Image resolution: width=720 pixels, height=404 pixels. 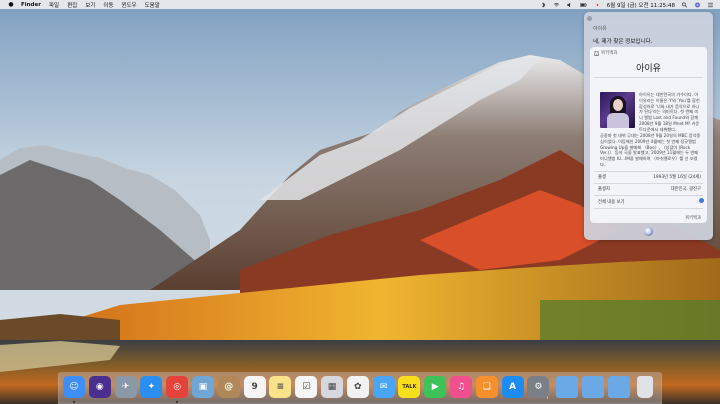 I want to click on menu-bar-status: 6월 9일 (금) 오전 11:25:48, so click(x=627, y=4).